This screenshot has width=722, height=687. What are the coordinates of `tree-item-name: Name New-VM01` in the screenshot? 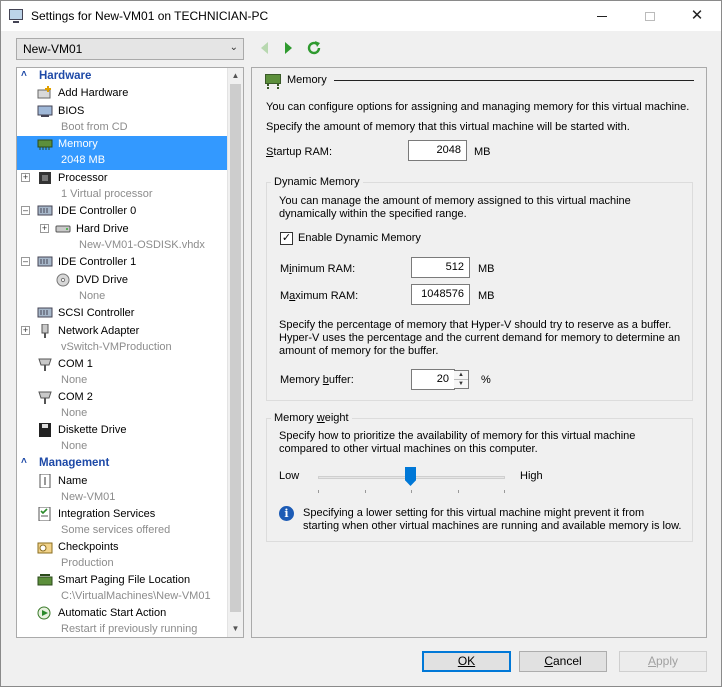 It's located at (123, 489).